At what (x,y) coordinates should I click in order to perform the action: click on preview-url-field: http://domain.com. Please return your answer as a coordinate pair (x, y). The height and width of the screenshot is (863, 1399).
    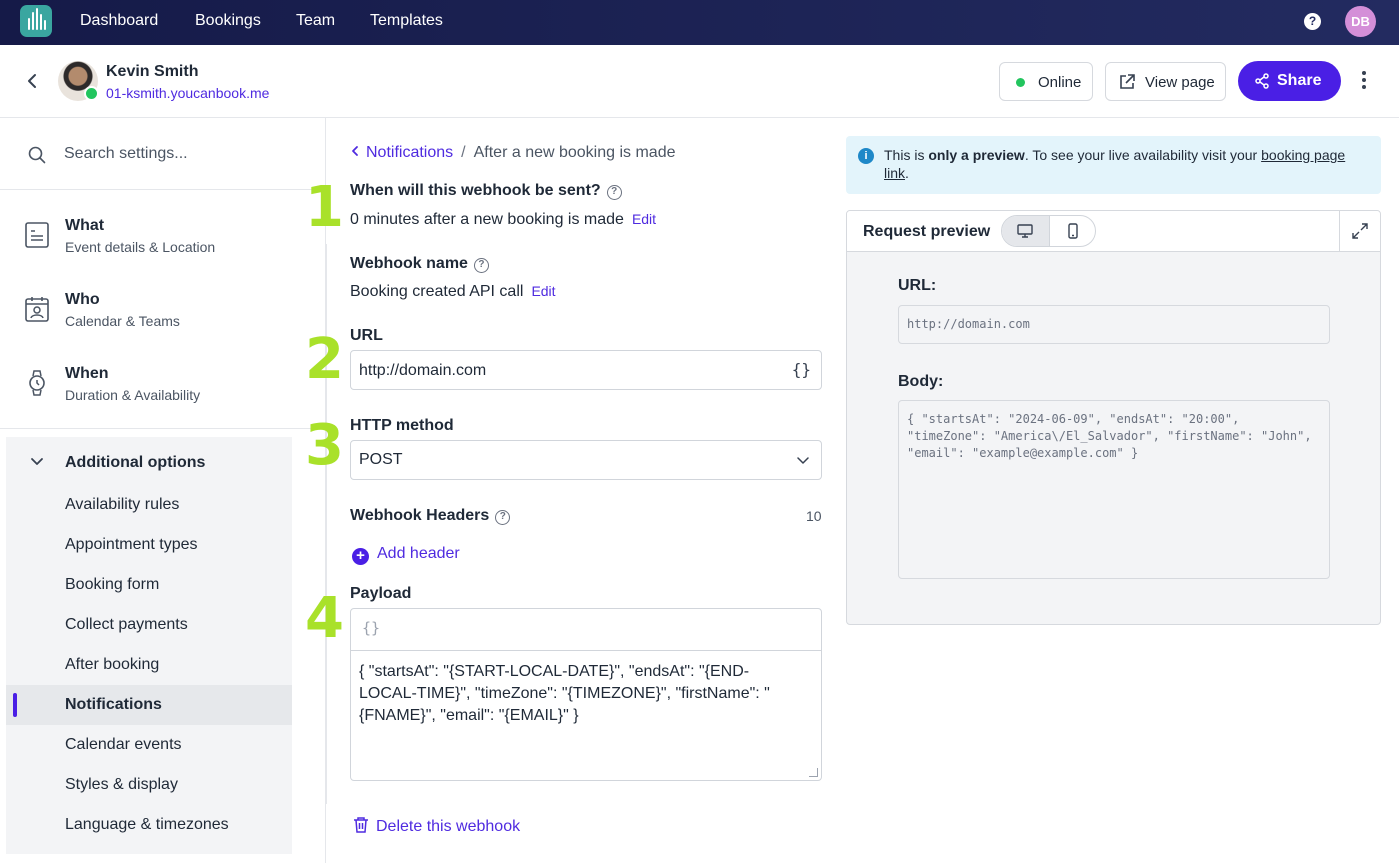
    Looking at the image, I should click on (1114, 324).